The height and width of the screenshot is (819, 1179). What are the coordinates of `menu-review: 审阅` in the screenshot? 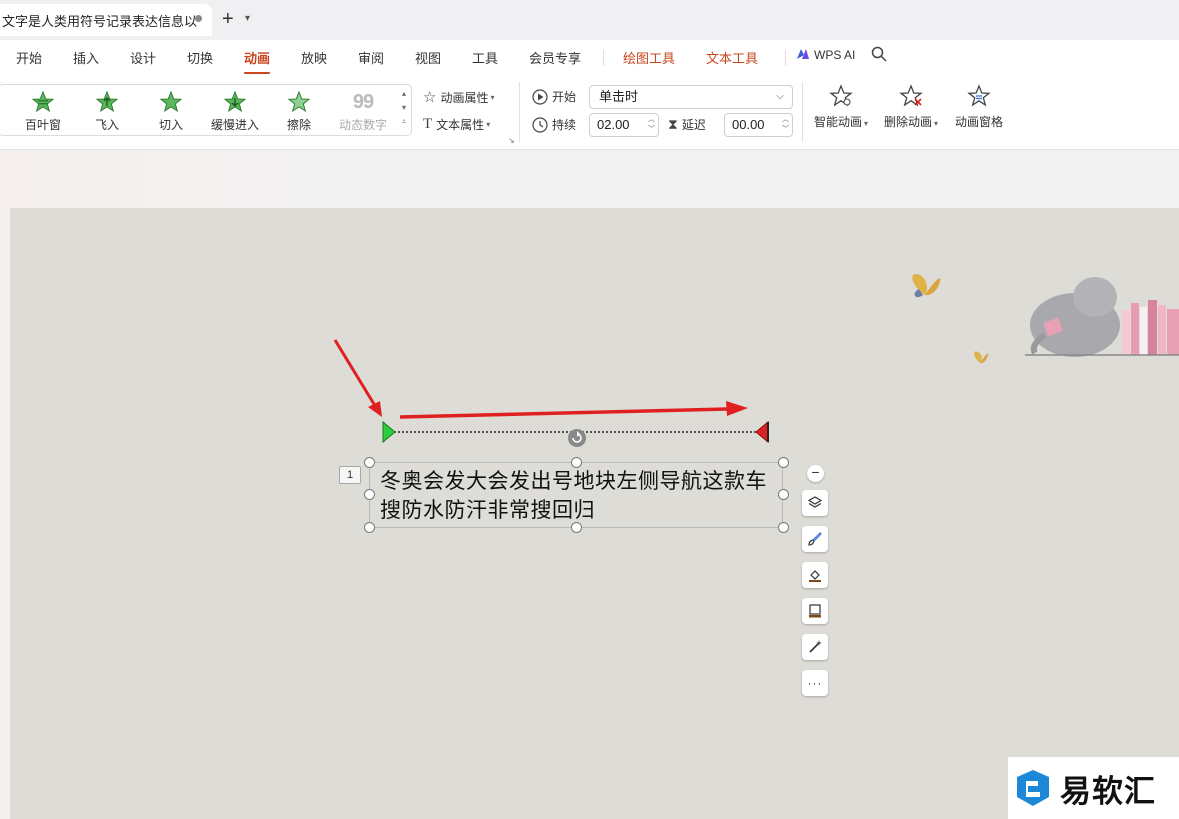 It's located at (371, 57).